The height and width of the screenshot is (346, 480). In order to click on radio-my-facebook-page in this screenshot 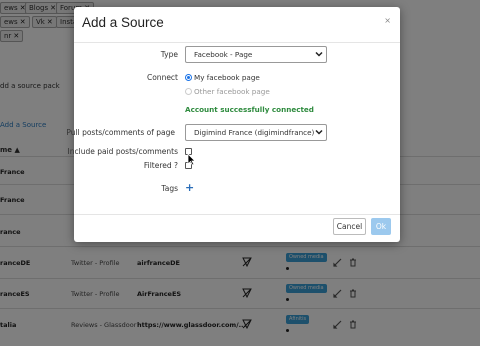, I will do `click(188, 77)`.